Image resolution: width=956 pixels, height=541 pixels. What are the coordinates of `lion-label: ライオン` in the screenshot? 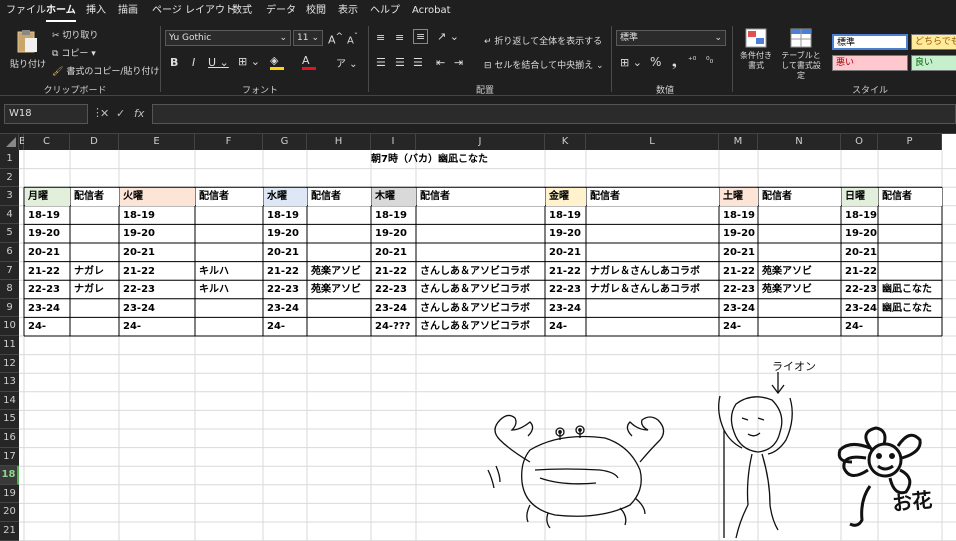 It's located at (794, 366).